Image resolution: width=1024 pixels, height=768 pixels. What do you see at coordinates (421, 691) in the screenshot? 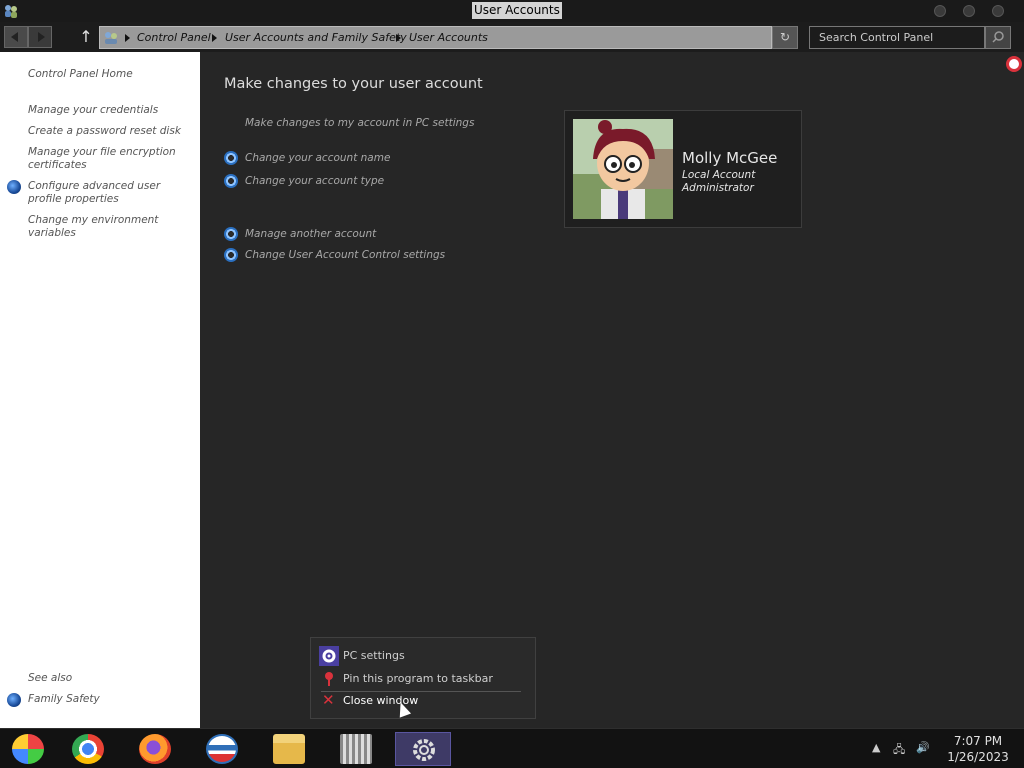
I see `menu-divider` at bounding box center [421, 691].